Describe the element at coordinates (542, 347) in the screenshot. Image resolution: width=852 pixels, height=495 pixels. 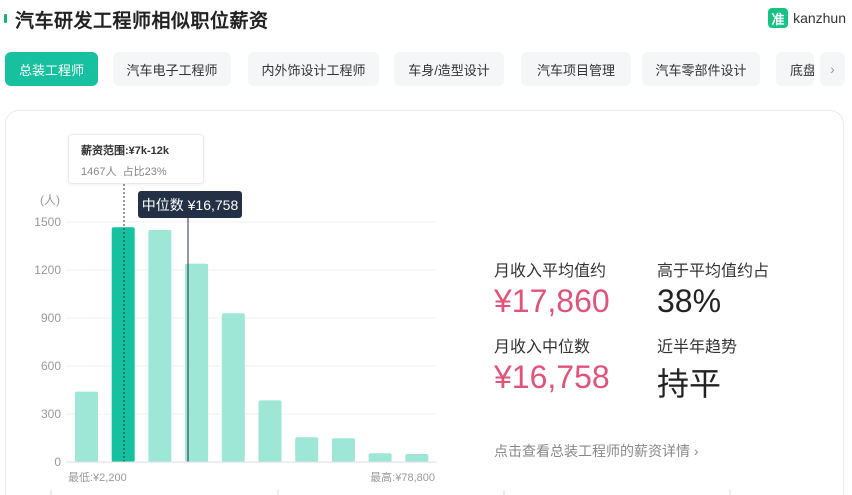
I see `stat-median-label: 月收入中位数` at that location.